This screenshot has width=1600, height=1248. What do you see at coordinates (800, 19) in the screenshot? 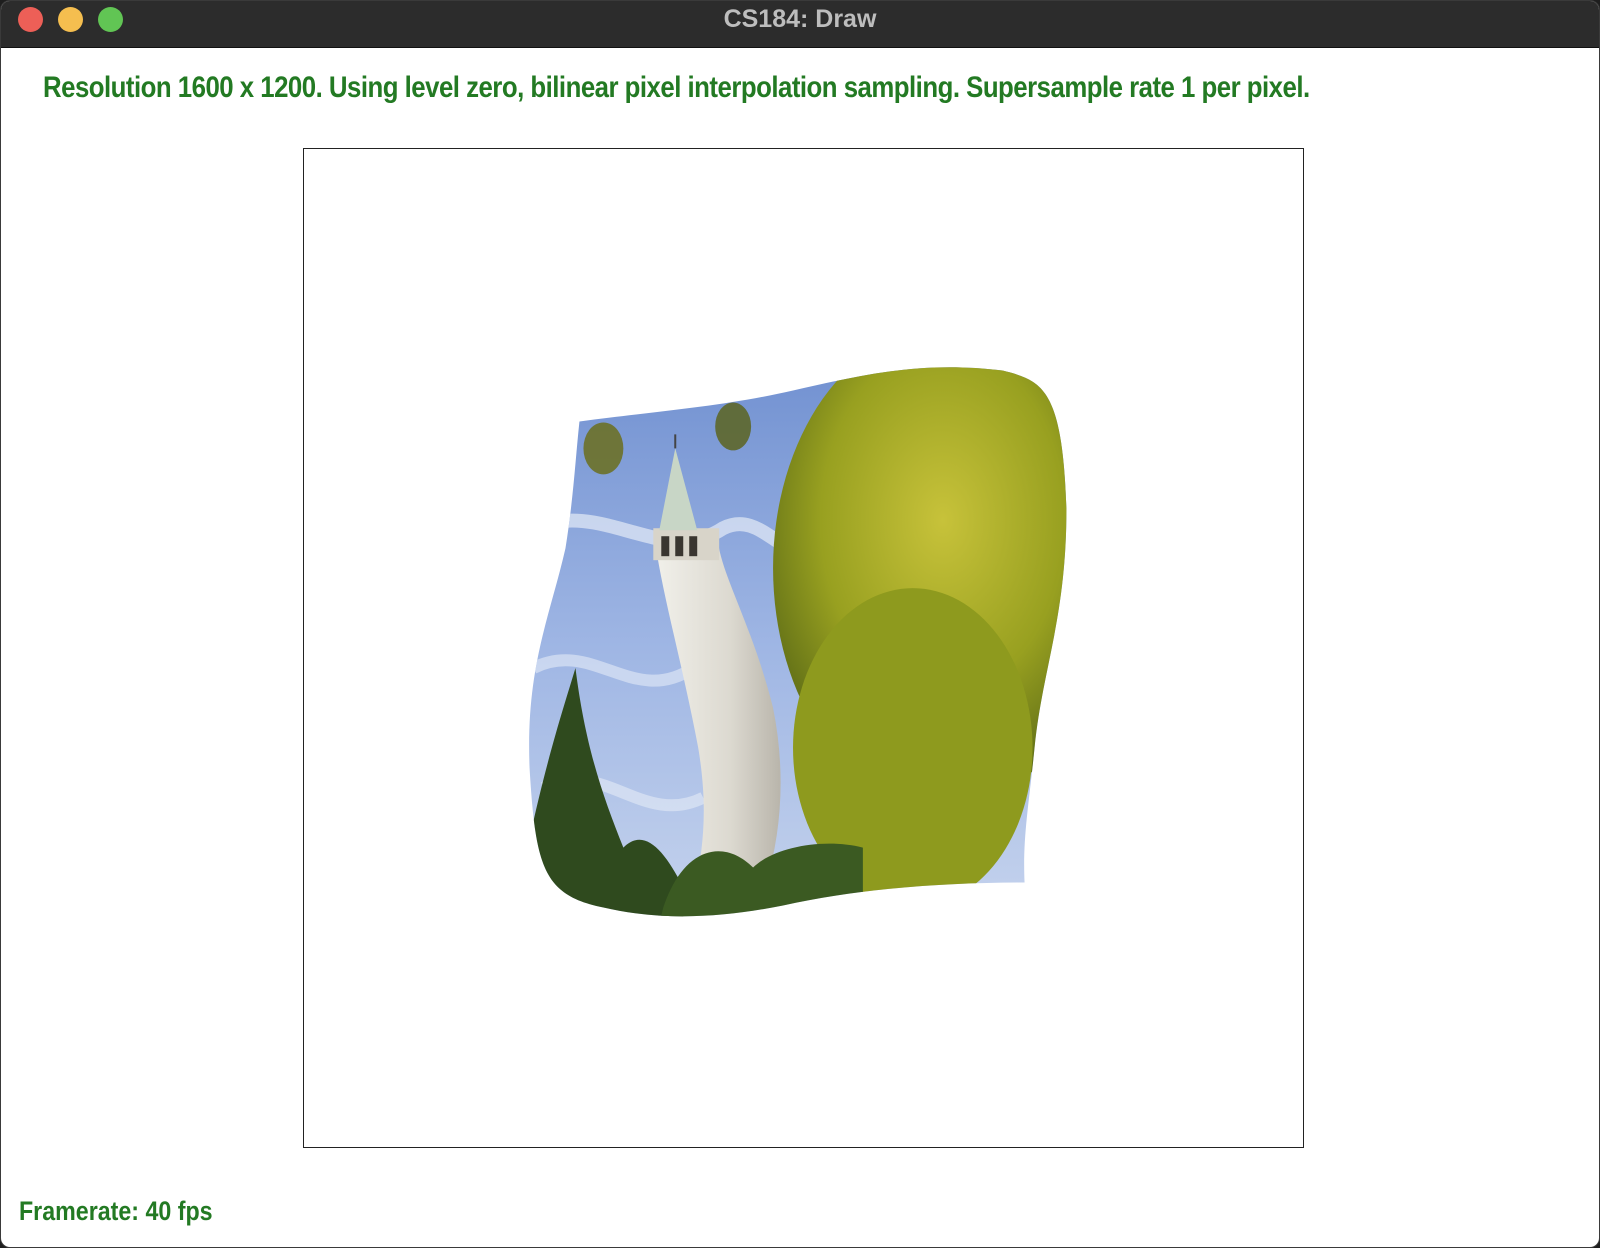
I see `window-title: CS184: Draw` at bounding box center [800, 19].